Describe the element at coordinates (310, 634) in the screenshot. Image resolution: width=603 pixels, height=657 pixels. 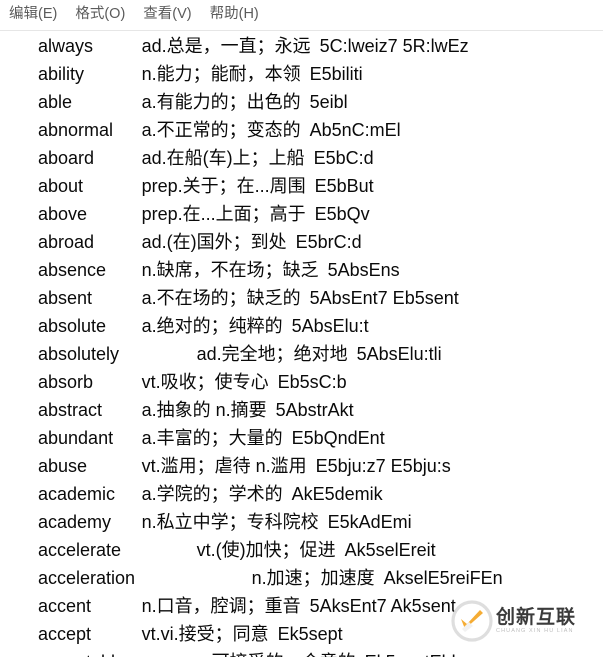
I see `entry-phonetic: Ek5sept` at that location.